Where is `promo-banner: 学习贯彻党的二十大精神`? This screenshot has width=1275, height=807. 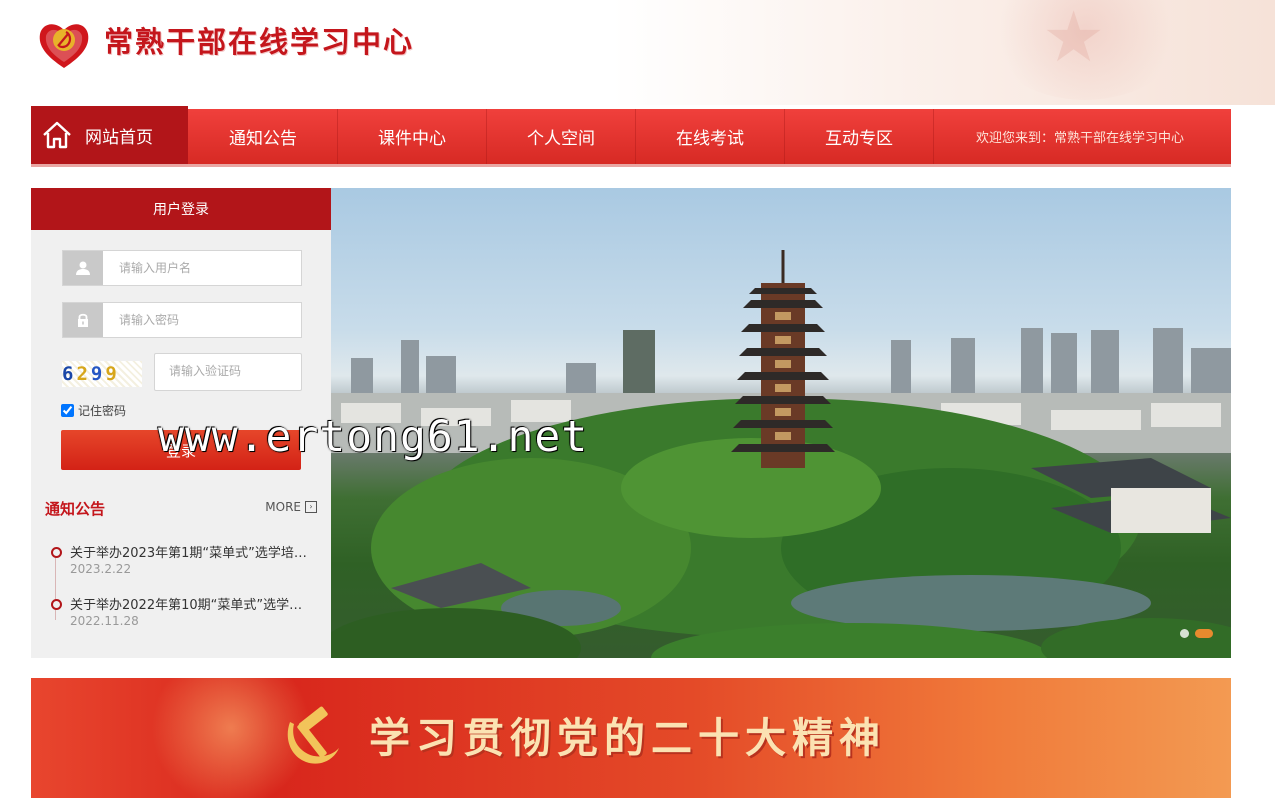
promo-banner: 学习贯彻党的二十大精神 is located at coordinates (631, 738).